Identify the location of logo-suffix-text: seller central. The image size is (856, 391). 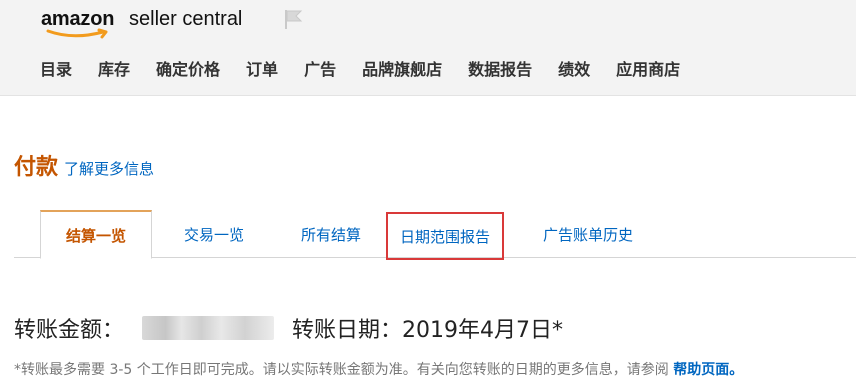
(186, 19).